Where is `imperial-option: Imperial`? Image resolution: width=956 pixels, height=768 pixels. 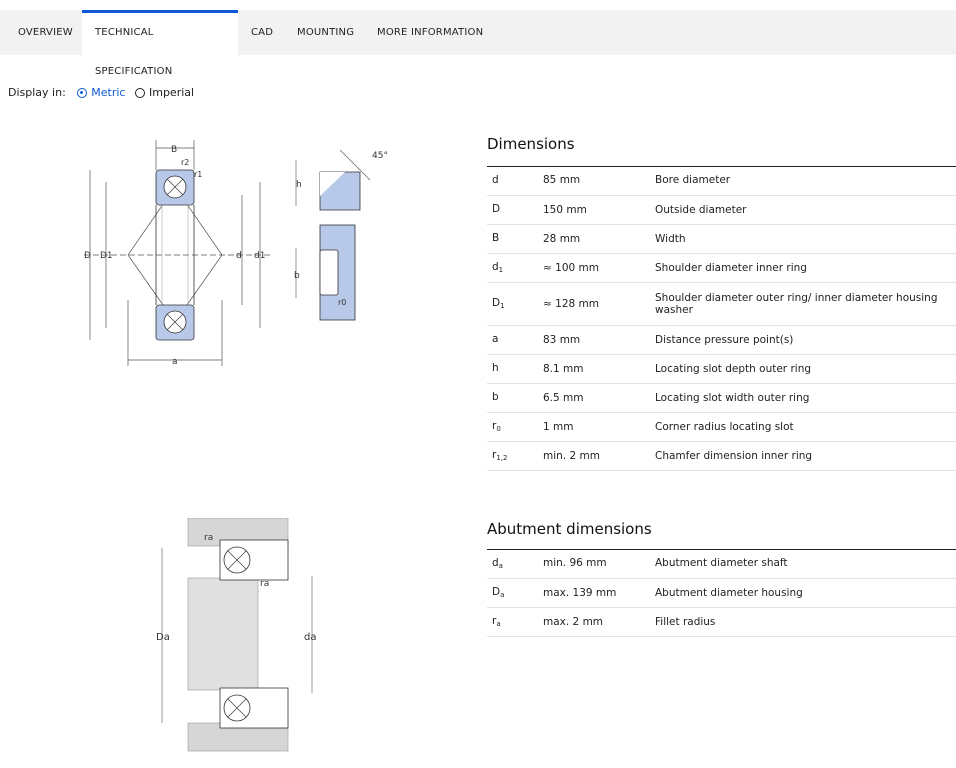 imperial-option: Imperial is located at coordinates (164, 92).